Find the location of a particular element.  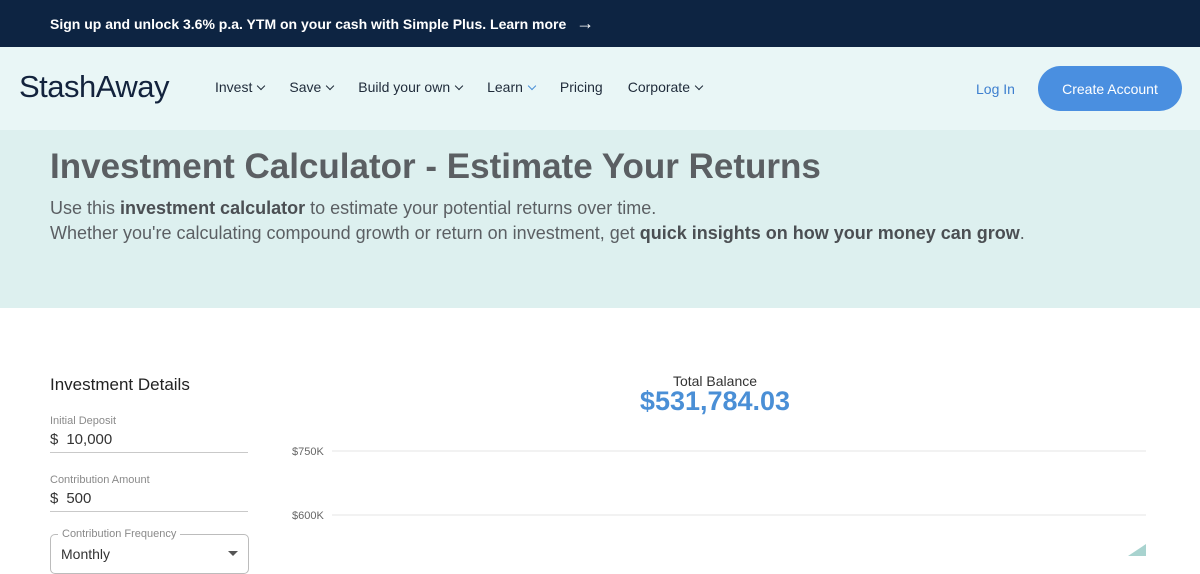

nav-item-pricing: Pricing is located at coordinates (581, 87).